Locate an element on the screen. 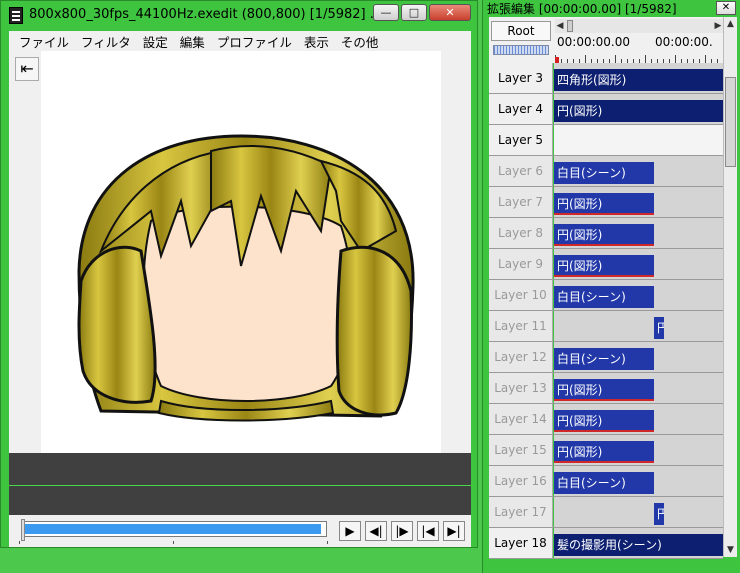 Image resolution: width=740 pixels, height=573 pixels. layer-label: Layer 16 is located at coordinates (521, 481).